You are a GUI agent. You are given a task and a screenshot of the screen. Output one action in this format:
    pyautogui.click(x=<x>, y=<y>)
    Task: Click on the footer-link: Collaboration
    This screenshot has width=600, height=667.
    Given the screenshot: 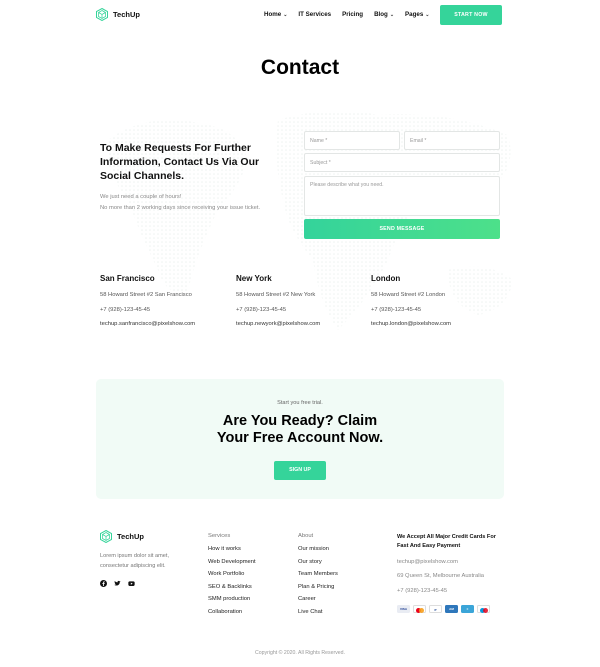 What is the action you would take?
    pyautogui.click(x=232, y=612)
    